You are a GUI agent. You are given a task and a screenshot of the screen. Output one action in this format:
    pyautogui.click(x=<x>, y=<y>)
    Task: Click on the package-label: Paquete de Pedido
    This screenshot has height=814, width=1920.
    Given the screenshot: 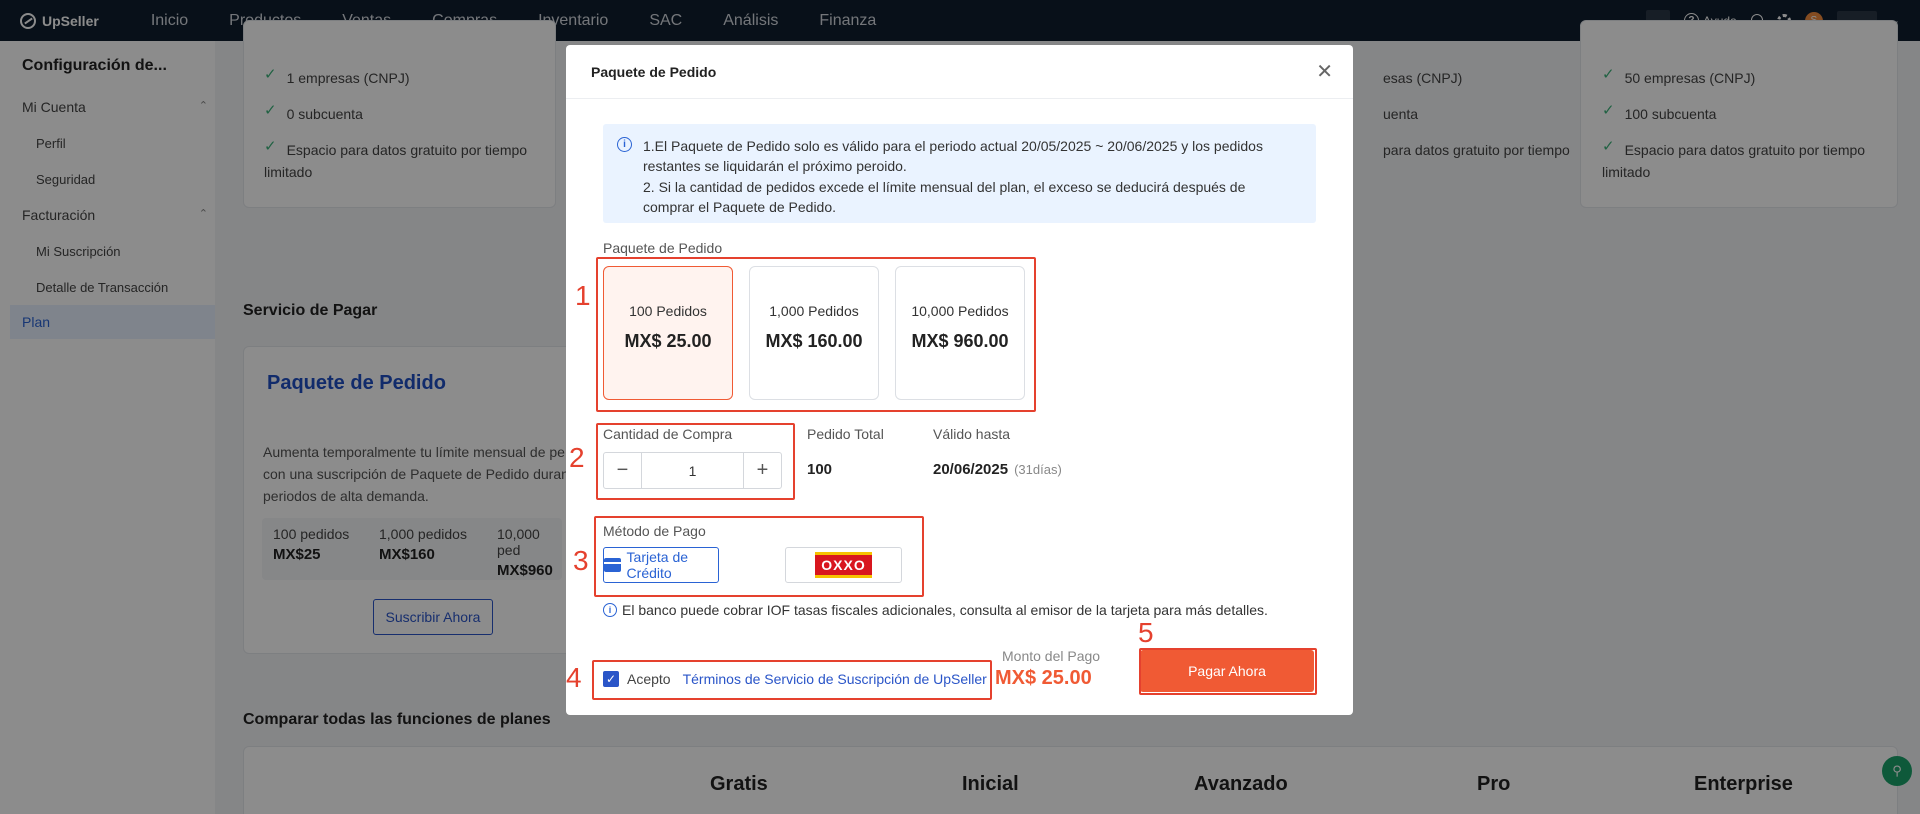 What is the action you would take?
    pyautogui.click(x=663, y=248)
    